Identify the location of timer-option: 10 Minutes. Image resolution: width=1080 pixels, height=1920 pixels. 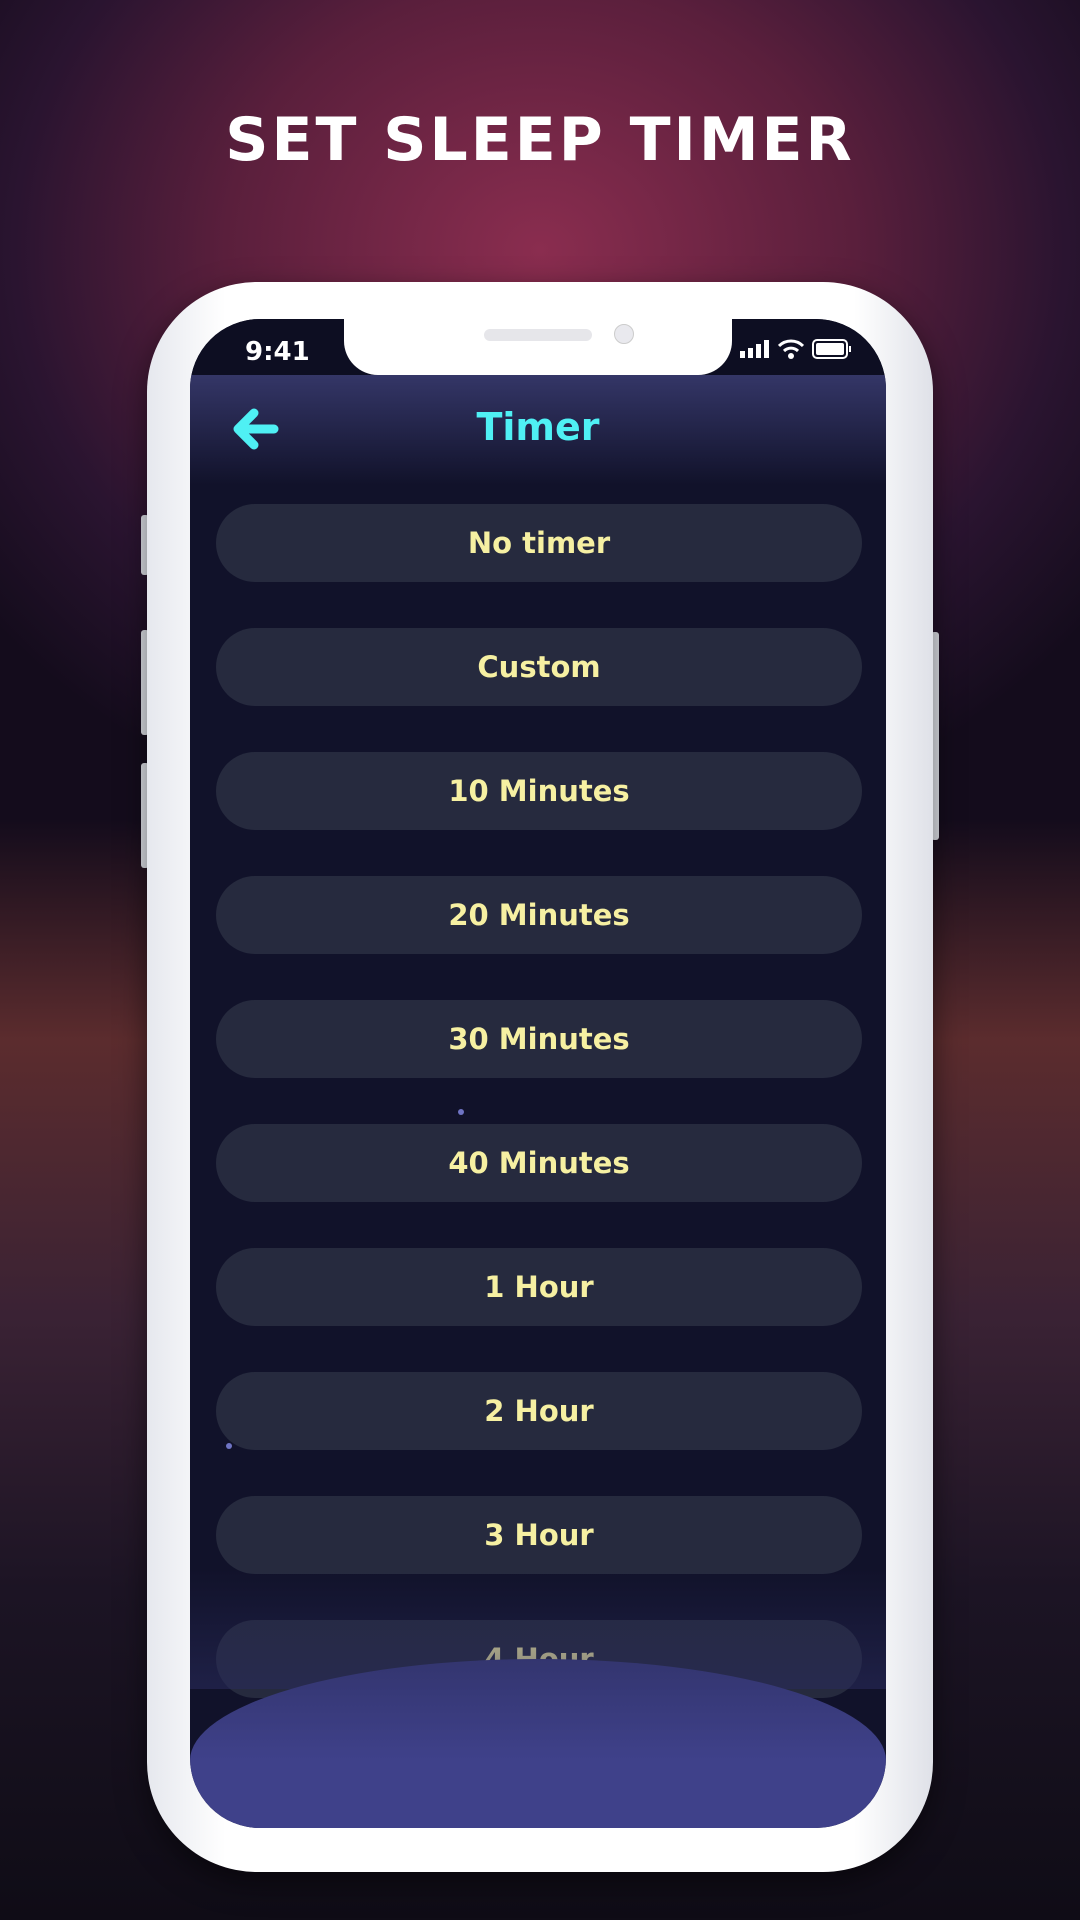
(539, 791).